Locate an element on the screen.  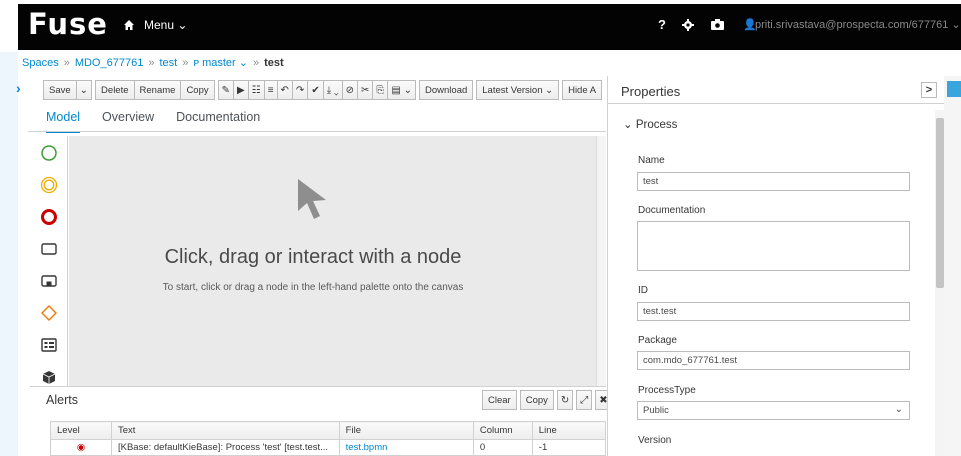
play-icon: ▶ is located at coordinates (241, 90).